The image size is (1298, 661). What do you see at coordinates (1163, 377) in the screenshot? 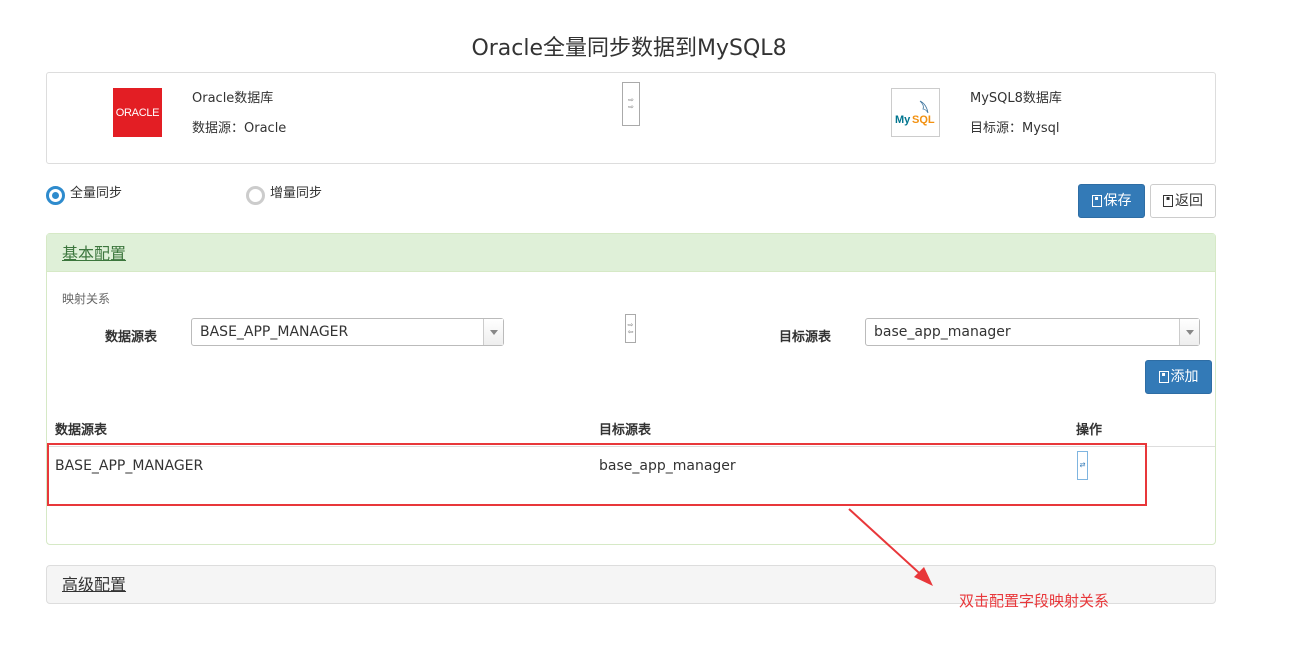
I see `add-icon: ▪` at bounding box center [1163, 377].